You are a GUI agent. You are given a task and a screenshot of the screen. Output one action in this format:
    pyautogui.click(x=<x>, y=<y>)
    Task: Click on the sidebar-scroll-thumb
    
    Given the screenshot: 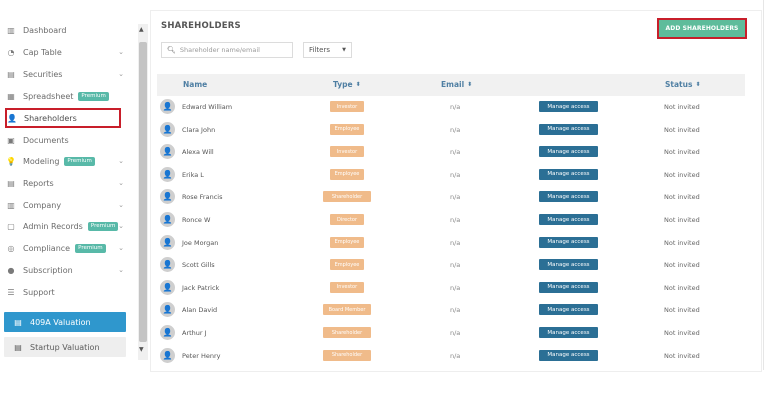 What is the action you would take?
    pyautogui.click(x=143, y=192)
    